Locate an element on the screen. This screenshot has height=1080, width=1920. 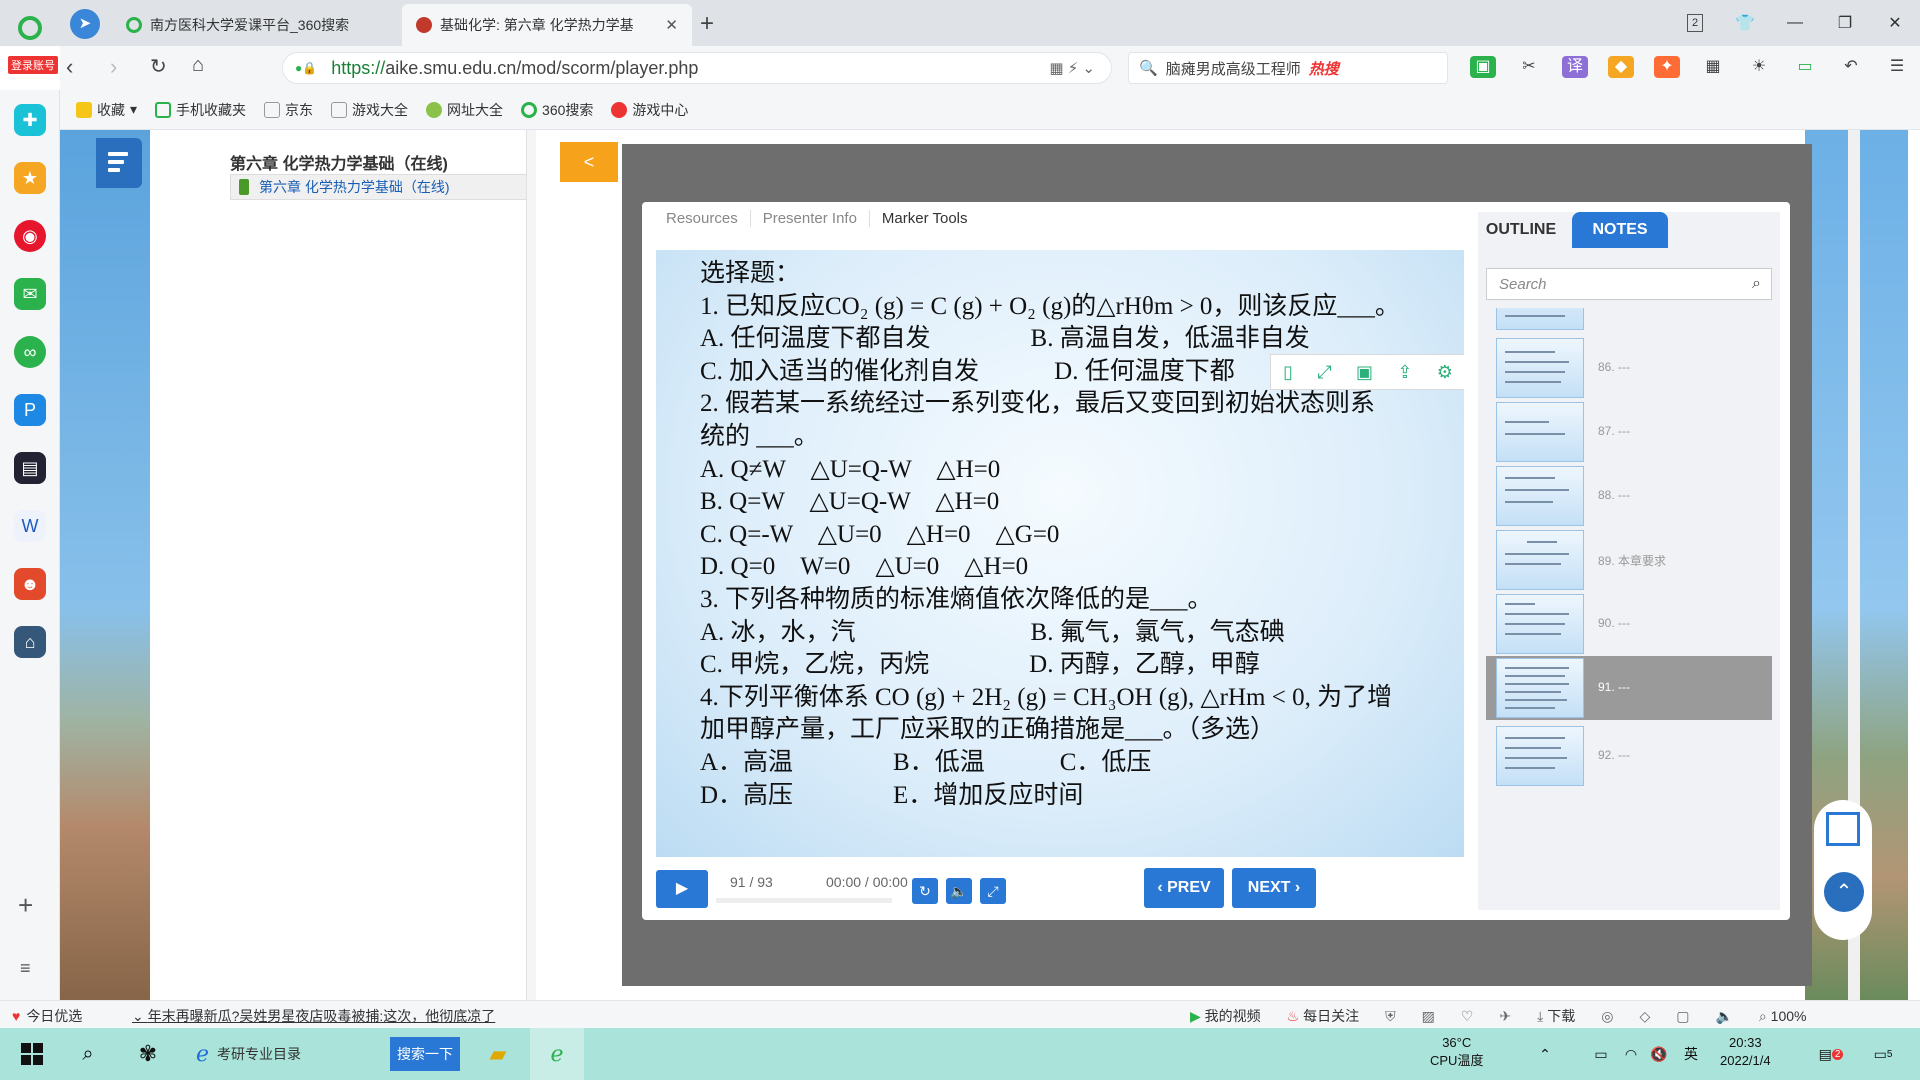
prev-button: ‹ PREV is located at coordinates (1184, 888).